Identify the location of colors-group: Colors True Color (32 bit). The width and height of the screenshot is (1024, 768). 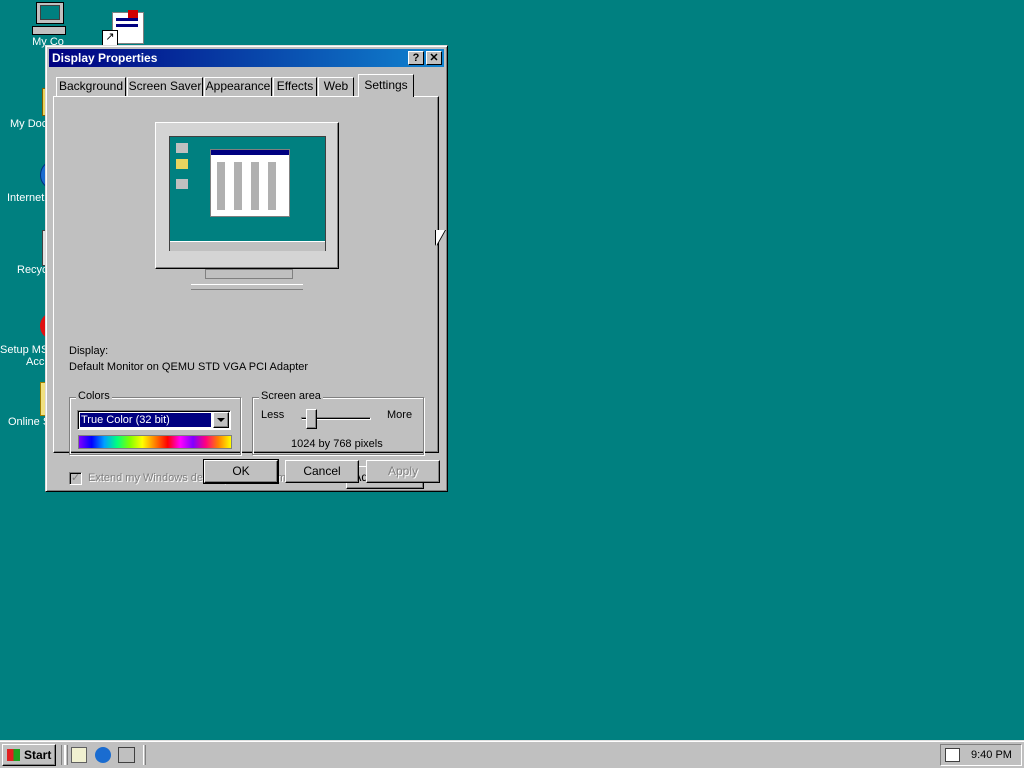
(155, 422).